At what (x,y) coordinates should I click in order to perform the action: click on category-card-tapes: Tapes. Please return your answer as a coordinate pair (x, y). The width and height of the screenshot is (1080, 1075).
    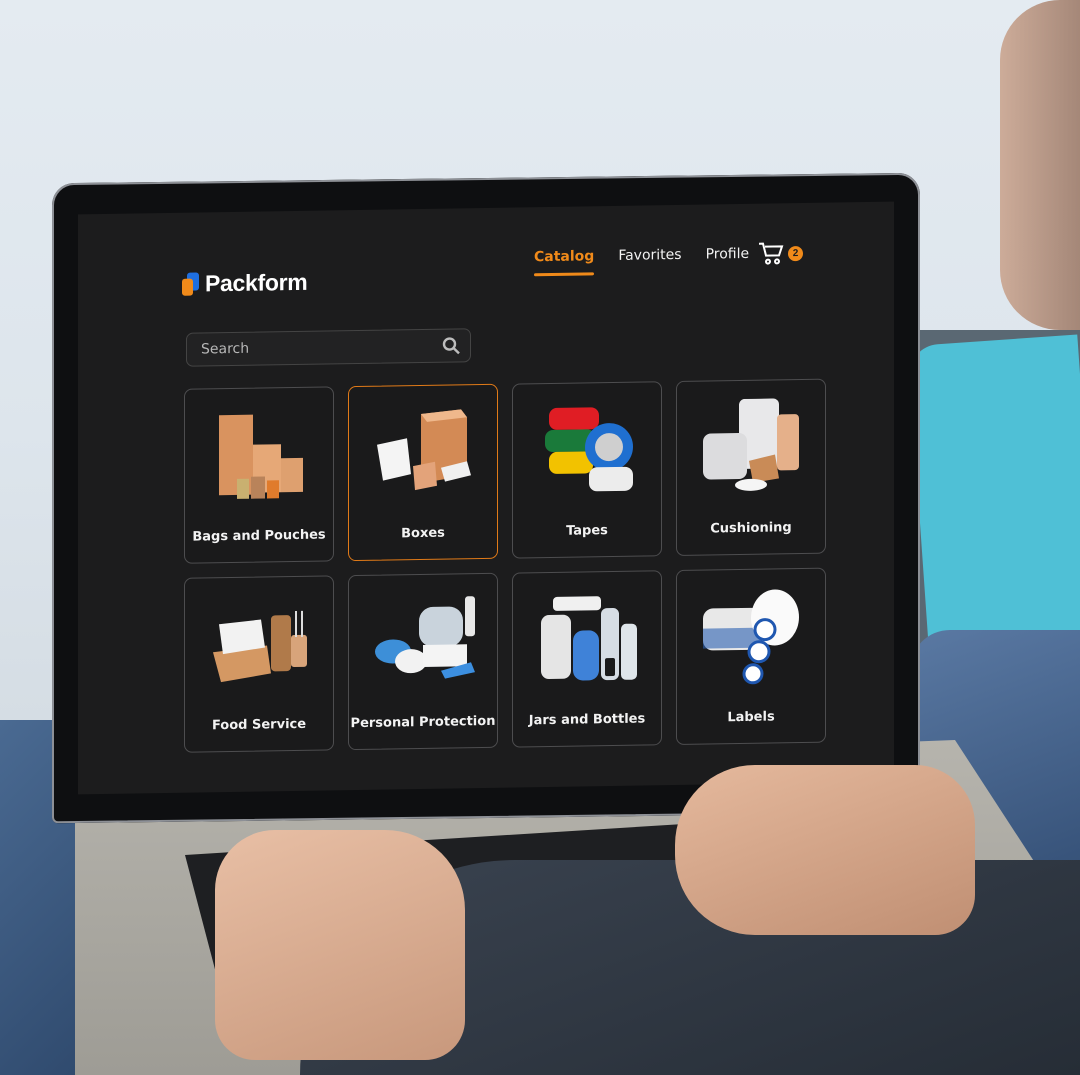
    Looking at the image, I should click on (587, 470).